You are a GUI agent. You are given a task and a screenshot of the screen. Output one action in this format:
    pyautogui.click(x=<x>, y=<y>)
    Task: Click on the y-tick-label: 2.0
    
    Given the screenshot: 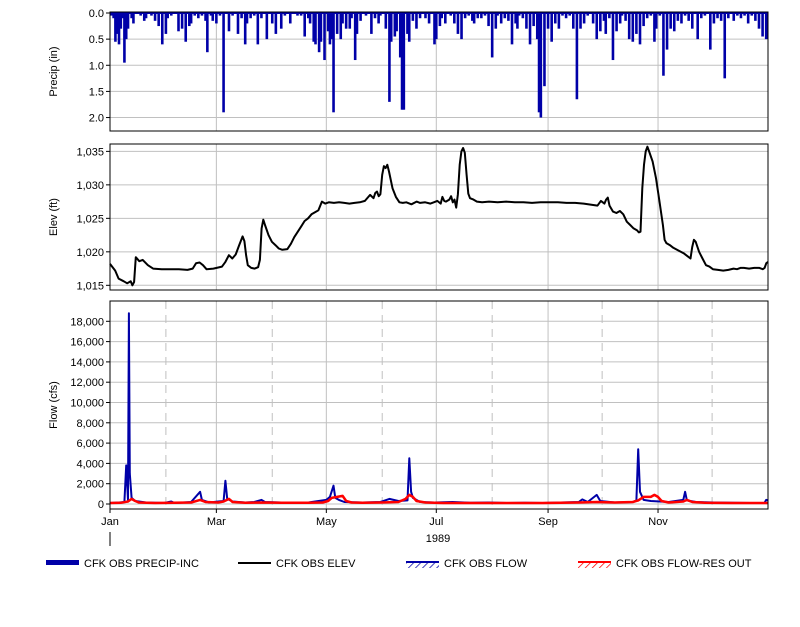 What is the action you would take?
    pyautogui.click(x=96, y=119)
    